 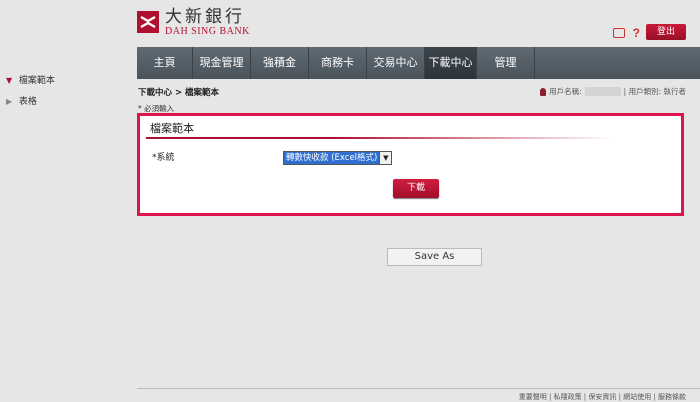 I want to click on user-icon, so click(x=543, y=91).